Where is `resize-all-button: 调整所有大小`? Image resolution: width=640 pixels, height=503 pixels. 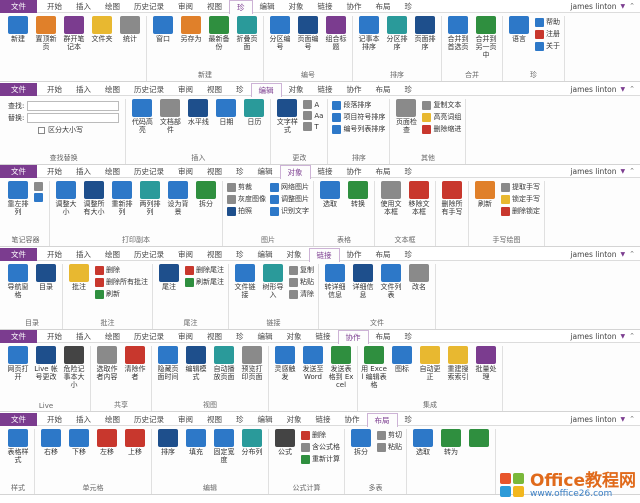
resize-all-button: 调整所有大小 is located at coordinates (94, 198).